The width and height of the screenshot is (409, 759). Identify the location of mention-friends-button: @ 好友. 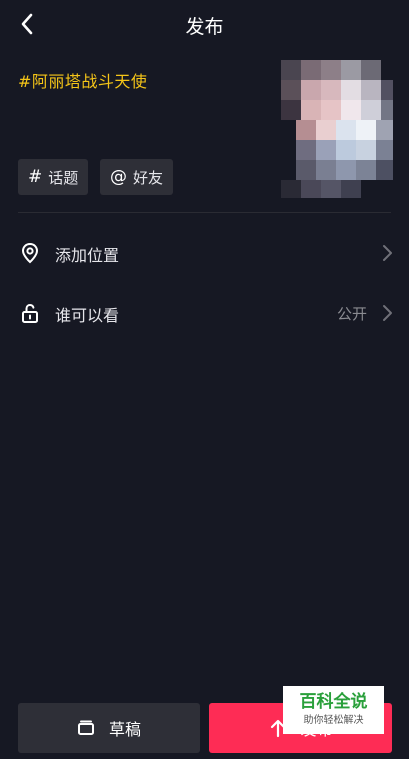
(137, 177).